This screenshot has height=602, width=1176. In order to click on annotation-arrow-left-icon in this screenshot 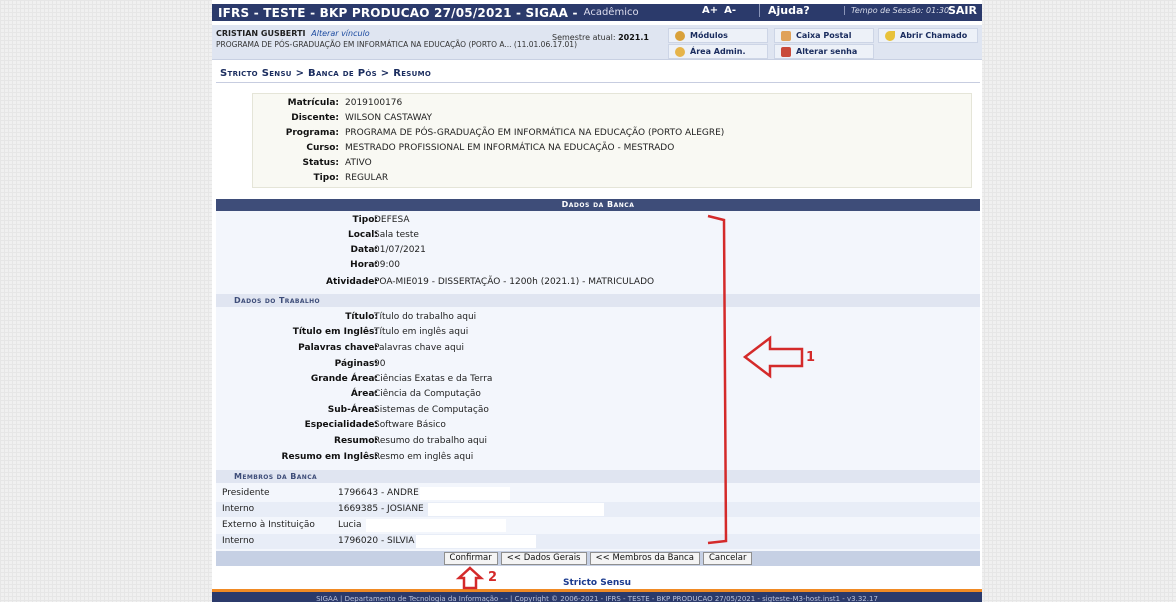, I will do `click(773, 357)`.